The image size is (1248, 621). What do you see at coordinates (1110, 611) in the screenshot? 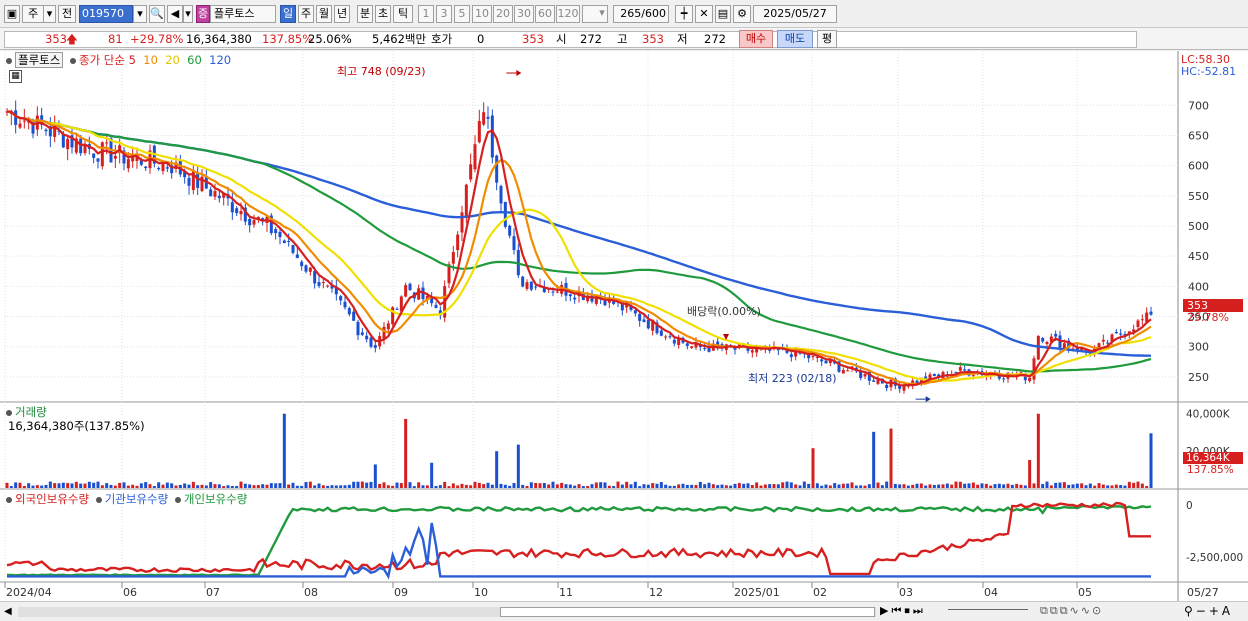
I see `tool-icons: ⧉⧉⧉∿∿⊙` at bounding box center [1110, 611].